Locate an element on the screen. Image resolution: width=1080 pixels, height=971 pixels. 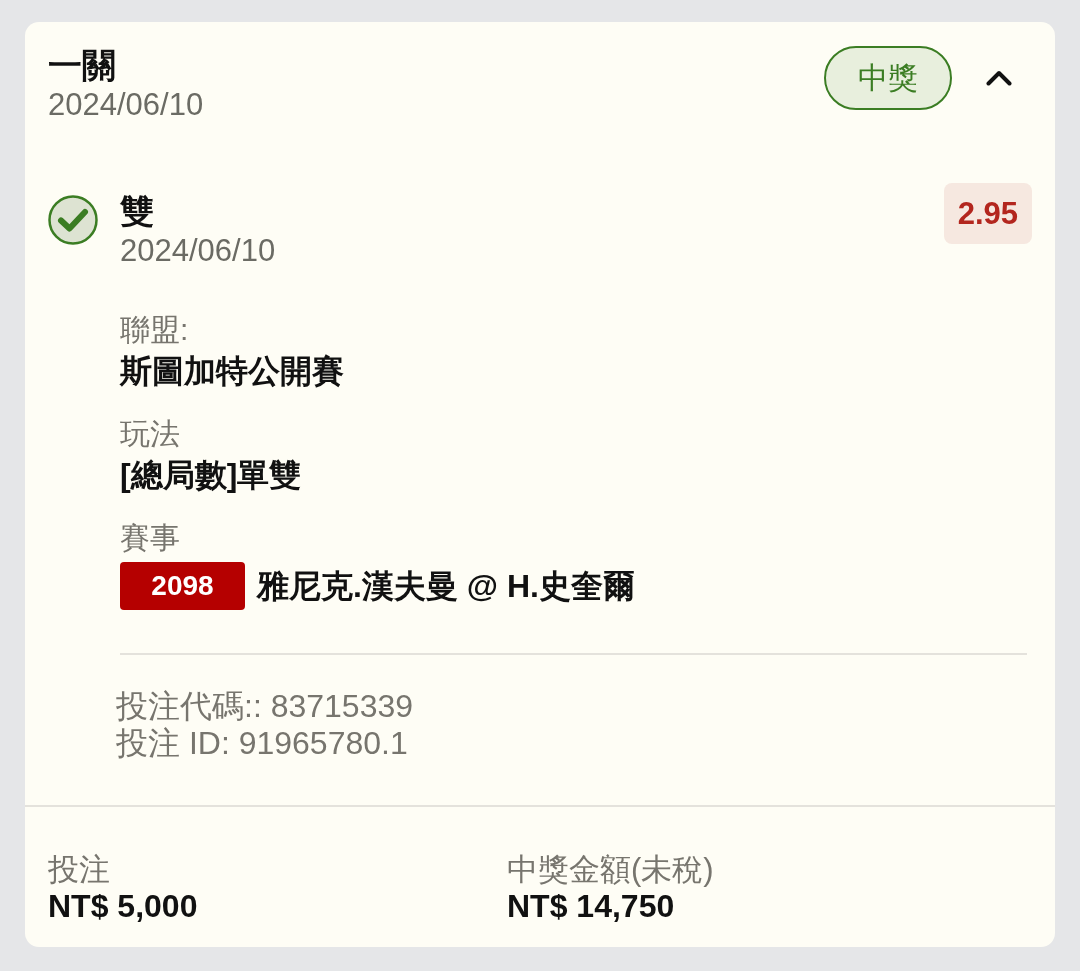
bet-date: 2024/06/10 is located at coordinates (126, 105).